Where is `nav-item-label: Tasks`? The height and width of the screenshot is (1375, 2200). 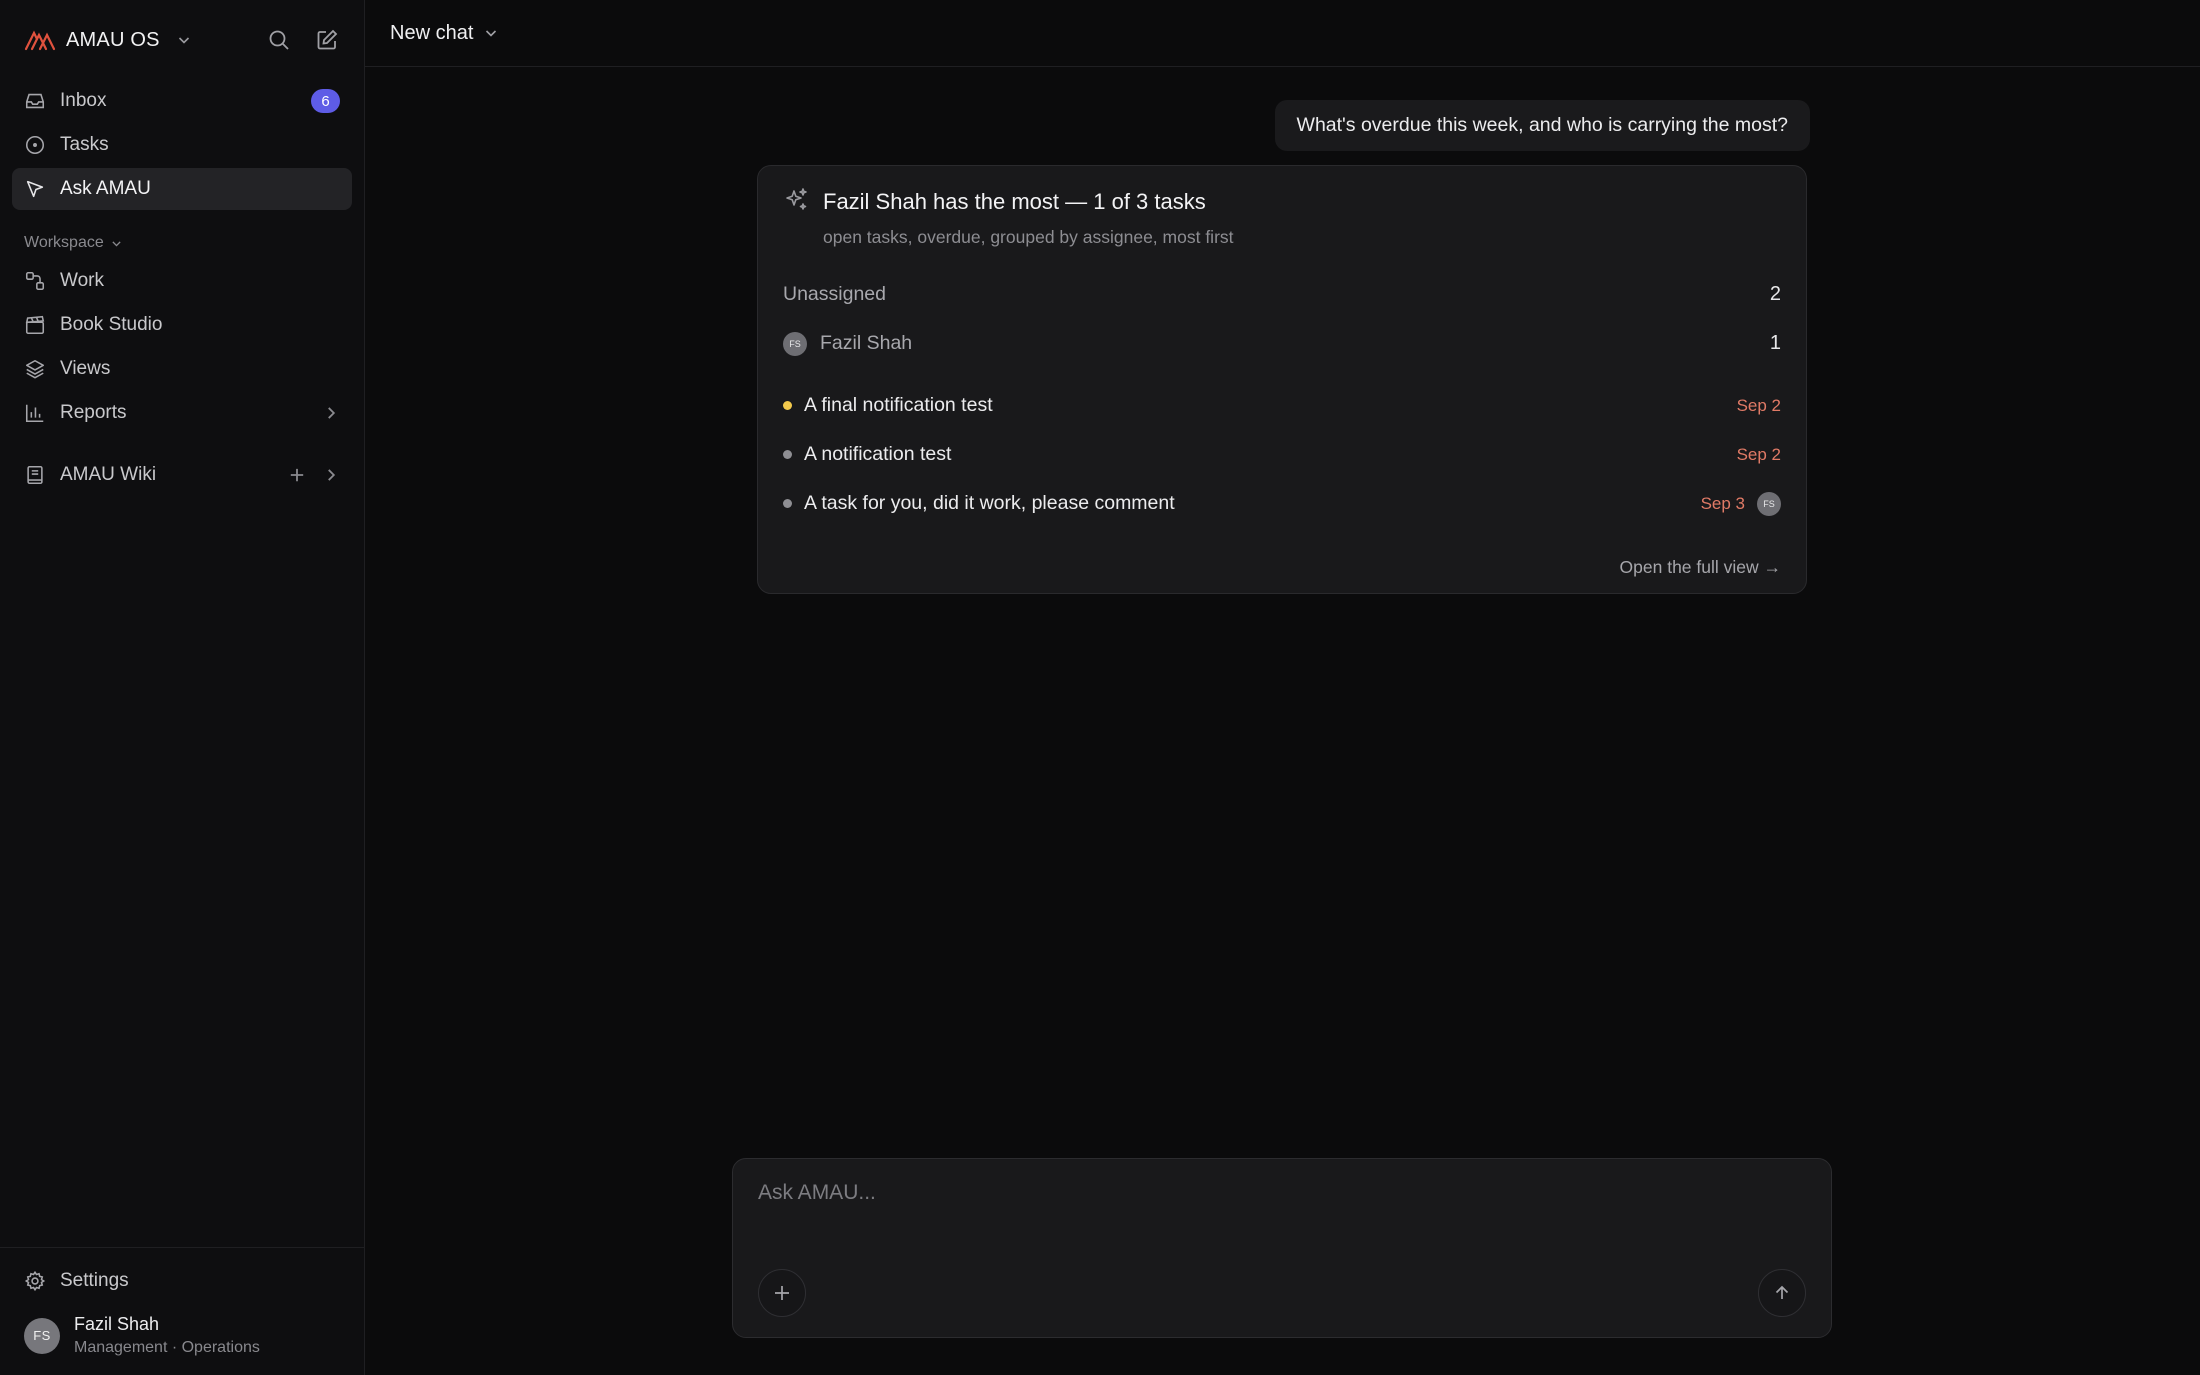 nav-item-label: Tasks is located at coordinates (84, 144).